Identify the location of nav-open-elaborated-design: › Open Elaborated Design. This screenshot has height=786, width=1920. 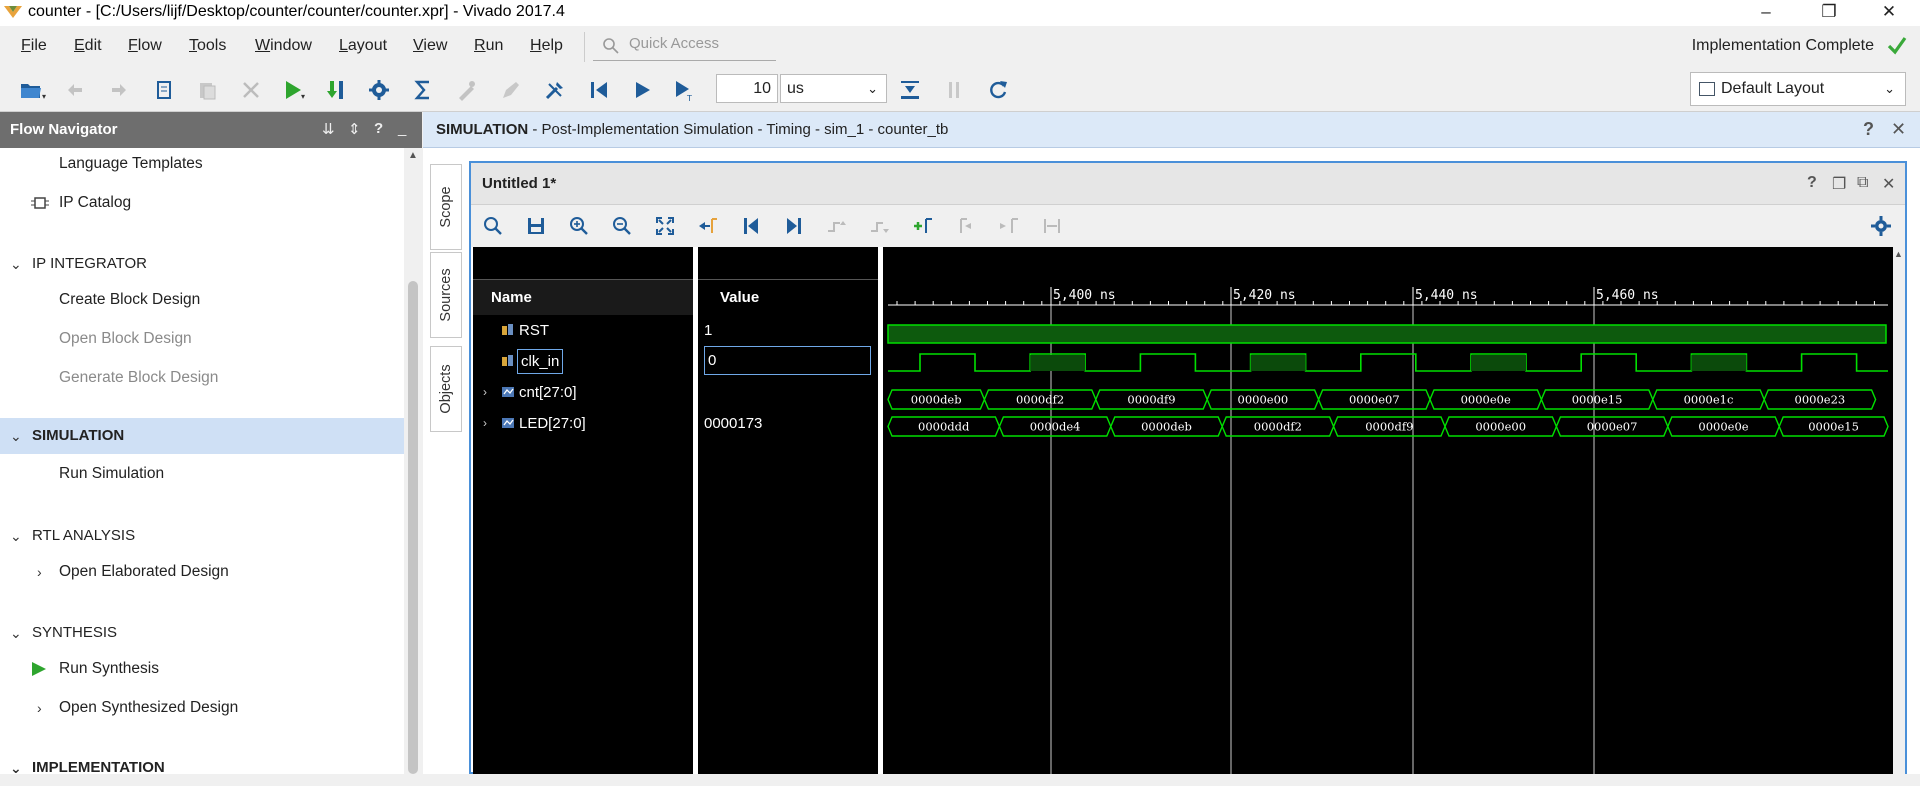
(202, 572).